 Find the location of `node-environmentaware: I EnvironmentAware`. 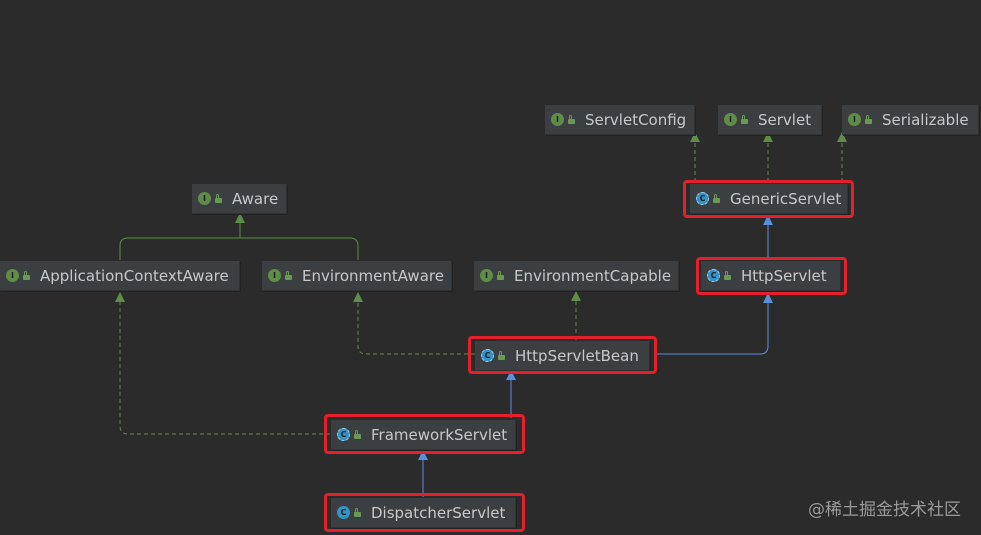

node-environmentaware: I EnvironmentAware is located at coordinates (357, 276).